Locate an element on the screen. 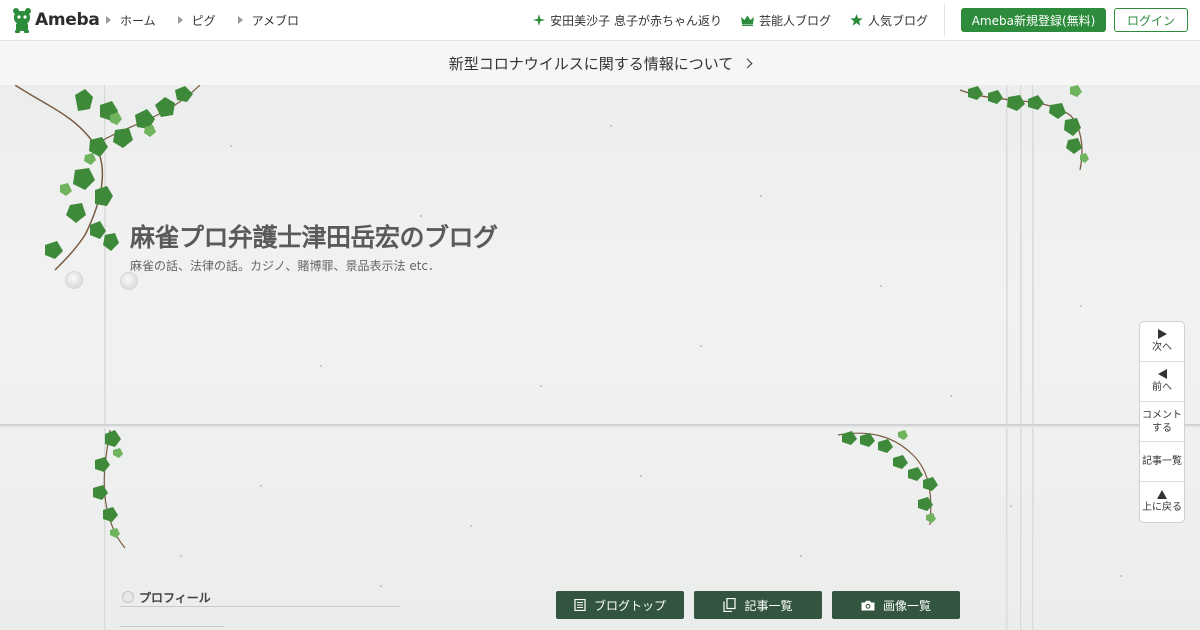 This screenshot has width=1200, height=630. side-prev-label: 前へ is located at coordinates (1162, 387).